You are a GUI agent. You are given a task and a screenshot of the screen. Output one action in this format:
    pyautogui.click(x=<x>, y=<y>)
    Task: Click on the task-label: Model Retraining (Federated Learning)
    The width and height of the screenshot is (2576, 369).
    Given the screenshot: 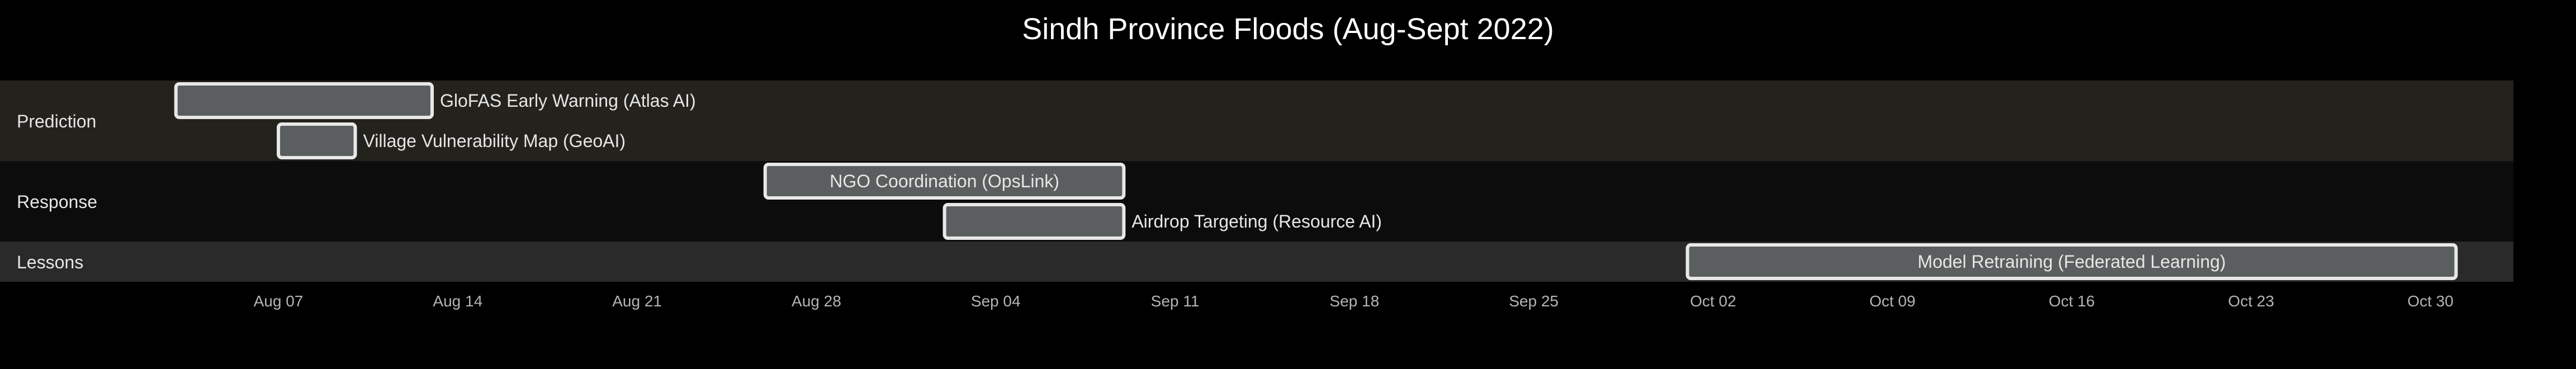 What is the action you would take?
    pyautogui.click(x=2071, y=262)
    